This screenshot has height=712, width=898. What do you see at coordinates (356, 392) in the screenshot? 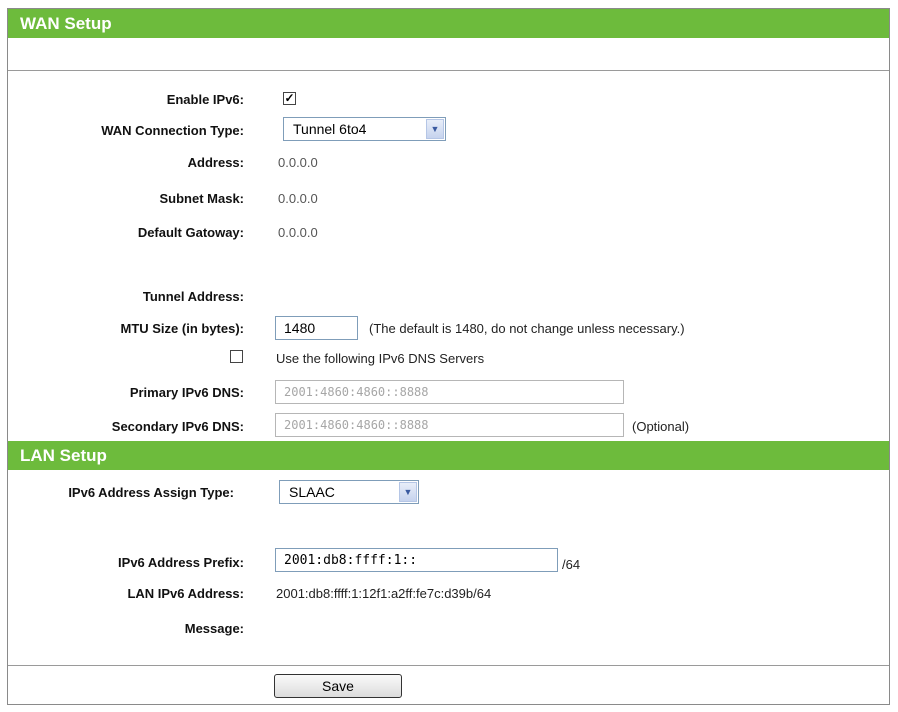
I see `primary-dns-value: 2001:4860:4860::8888` at bounding box center [356, 392].